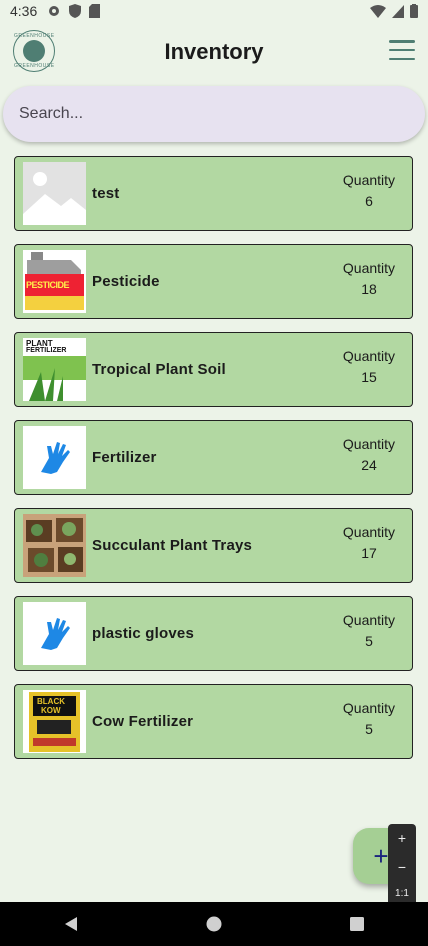 This screenshot has height=946, width=428. What do you see at coordinates (414, 11) in the screenshot?
I see `battery-icon` at bounding box center [414, 11].